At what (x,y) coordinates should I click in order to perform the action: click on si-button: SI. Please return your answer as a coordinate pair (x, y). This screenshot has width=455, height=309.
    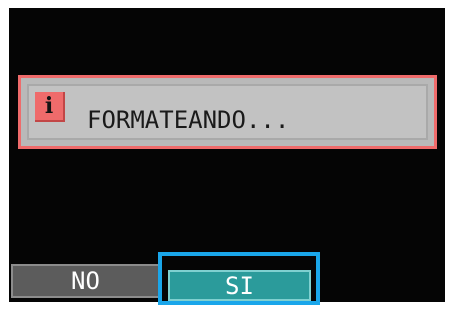
    Looking at the image, I should click on (239, 285).